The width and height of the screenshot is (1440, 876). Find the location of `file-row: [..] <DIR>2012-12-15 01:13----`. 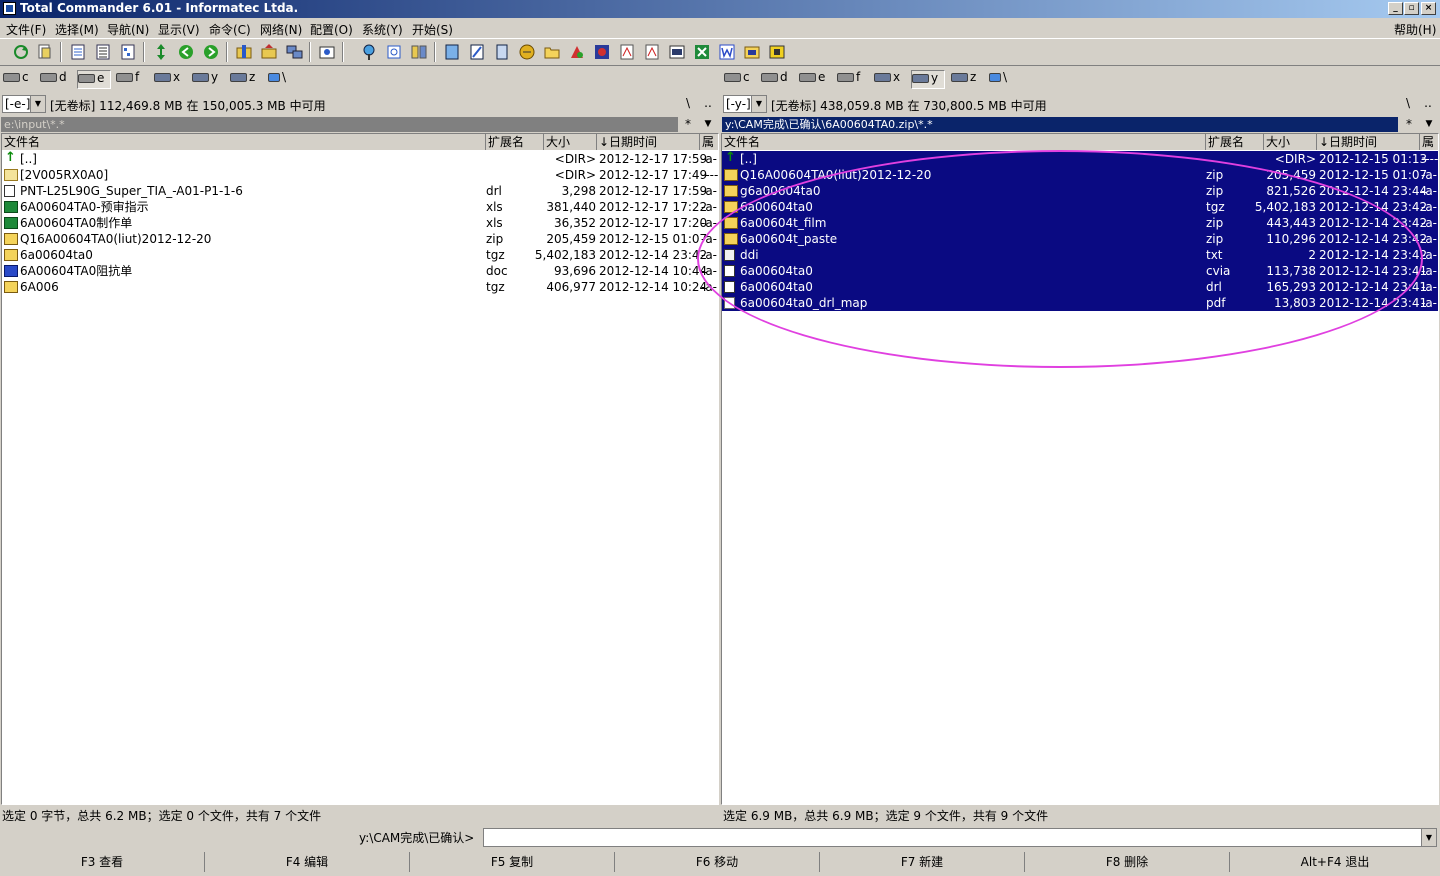

file-row: [..] <DIR>2012-12-15 01:13---- is located at coordinates (1080, 158).